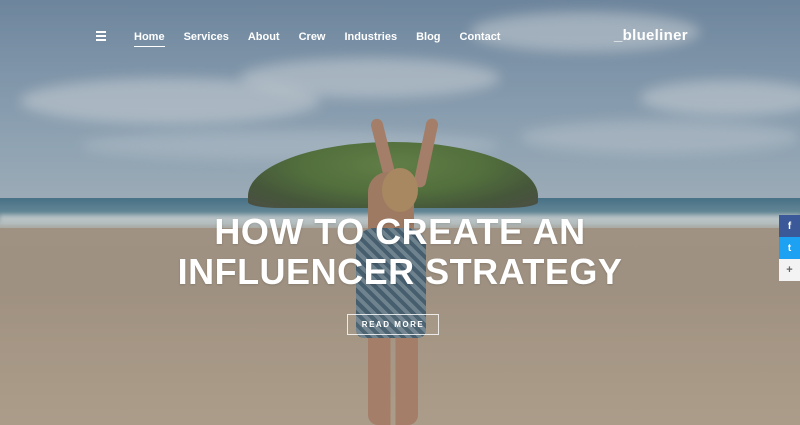 This screenshot has width=800, height=425. I want to click on nav-home: Home, so click(149, 38).